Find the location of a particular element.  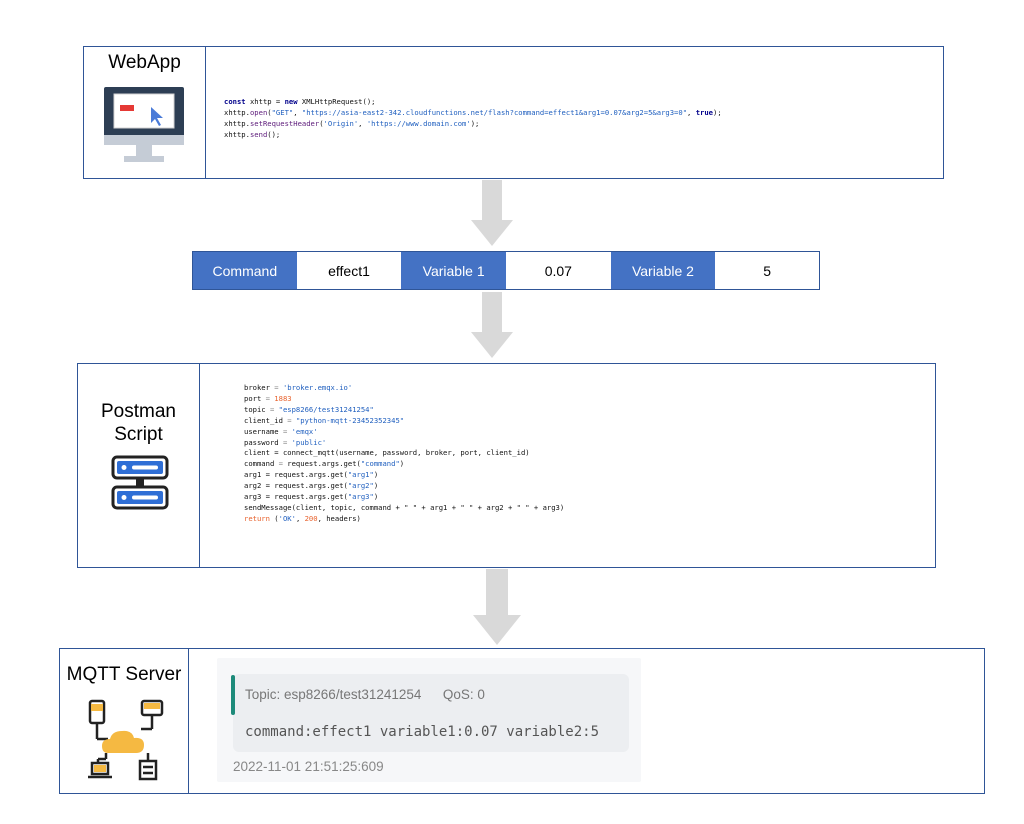

param-key-cell: Command is located at coordinates (245, 270).